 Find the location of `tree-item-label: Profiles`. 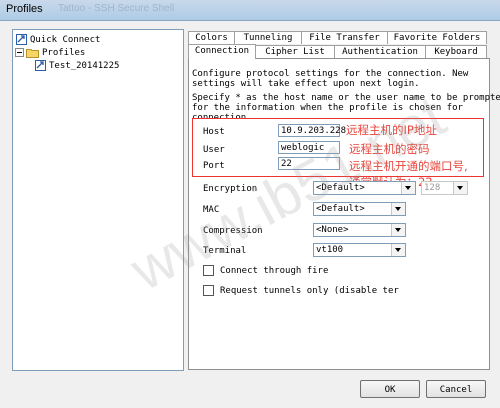

tree-item-label: Profiles is located at coordinates (64, 52).